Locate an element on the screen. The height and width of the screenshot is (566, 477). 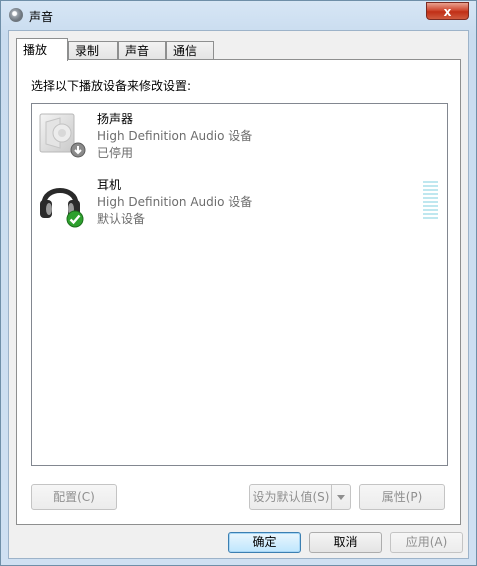
configure-button: 配置(C) is located at coordinates (74, 497).